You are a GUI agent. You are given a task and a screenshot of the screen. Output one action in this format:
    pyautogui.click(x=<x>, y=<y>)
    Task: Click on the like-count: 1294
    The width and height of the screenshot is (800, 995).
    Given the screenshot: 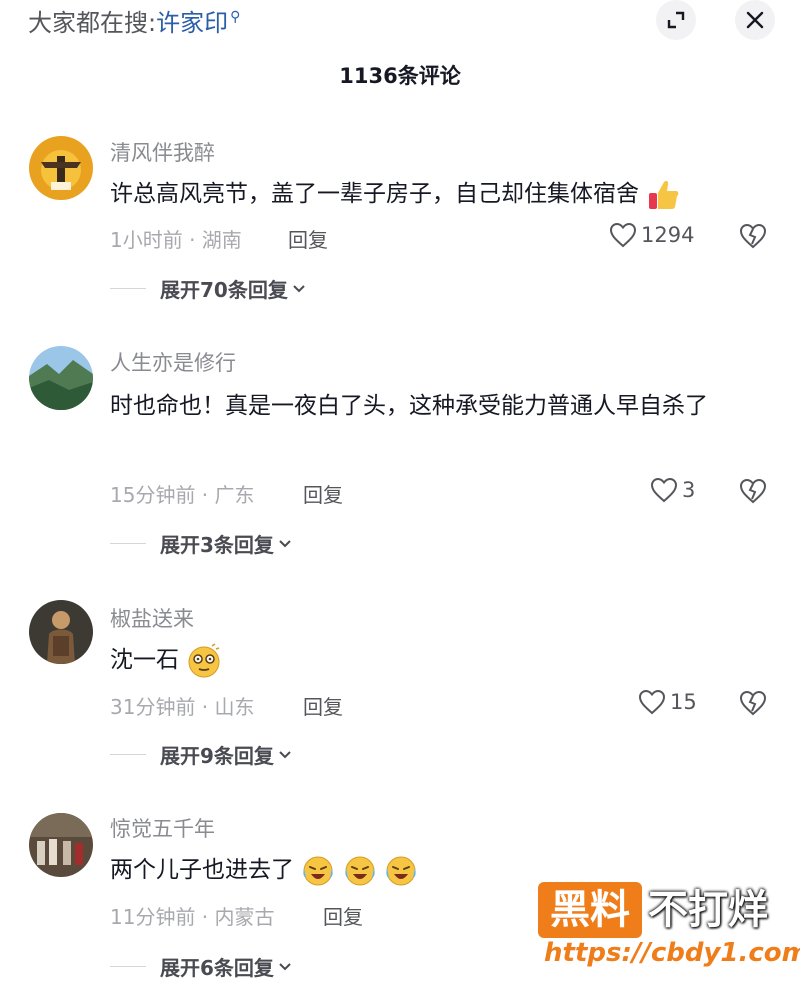 What is the action you would take?
    pyautogui.click(x=668, y=235)
    